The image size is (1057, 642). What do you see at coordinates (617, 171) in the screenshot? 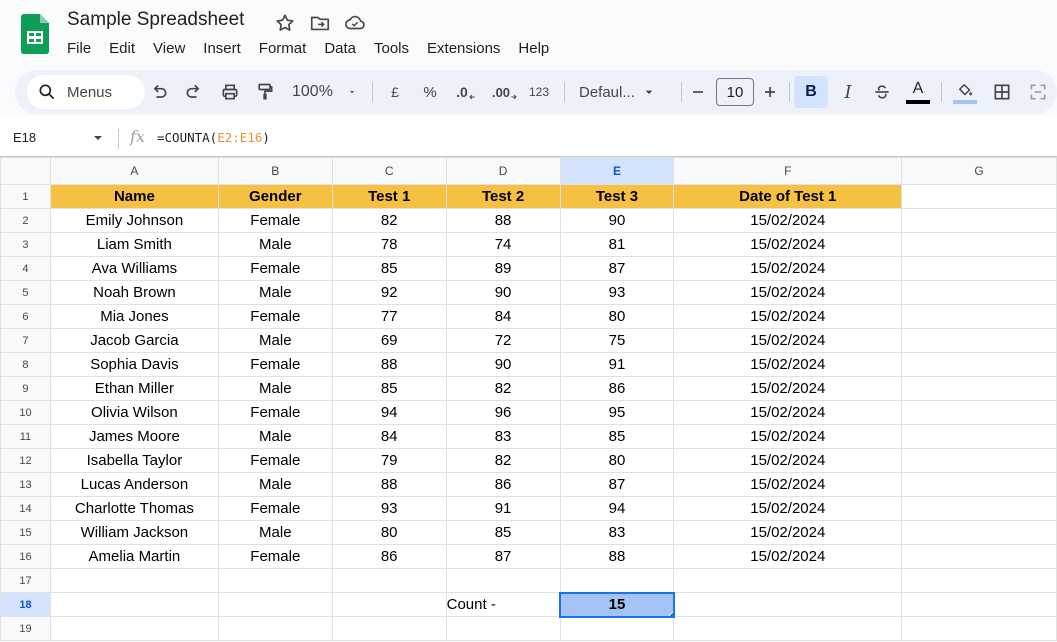
I see `column-header-e: E` at bounding box center [617, 171].